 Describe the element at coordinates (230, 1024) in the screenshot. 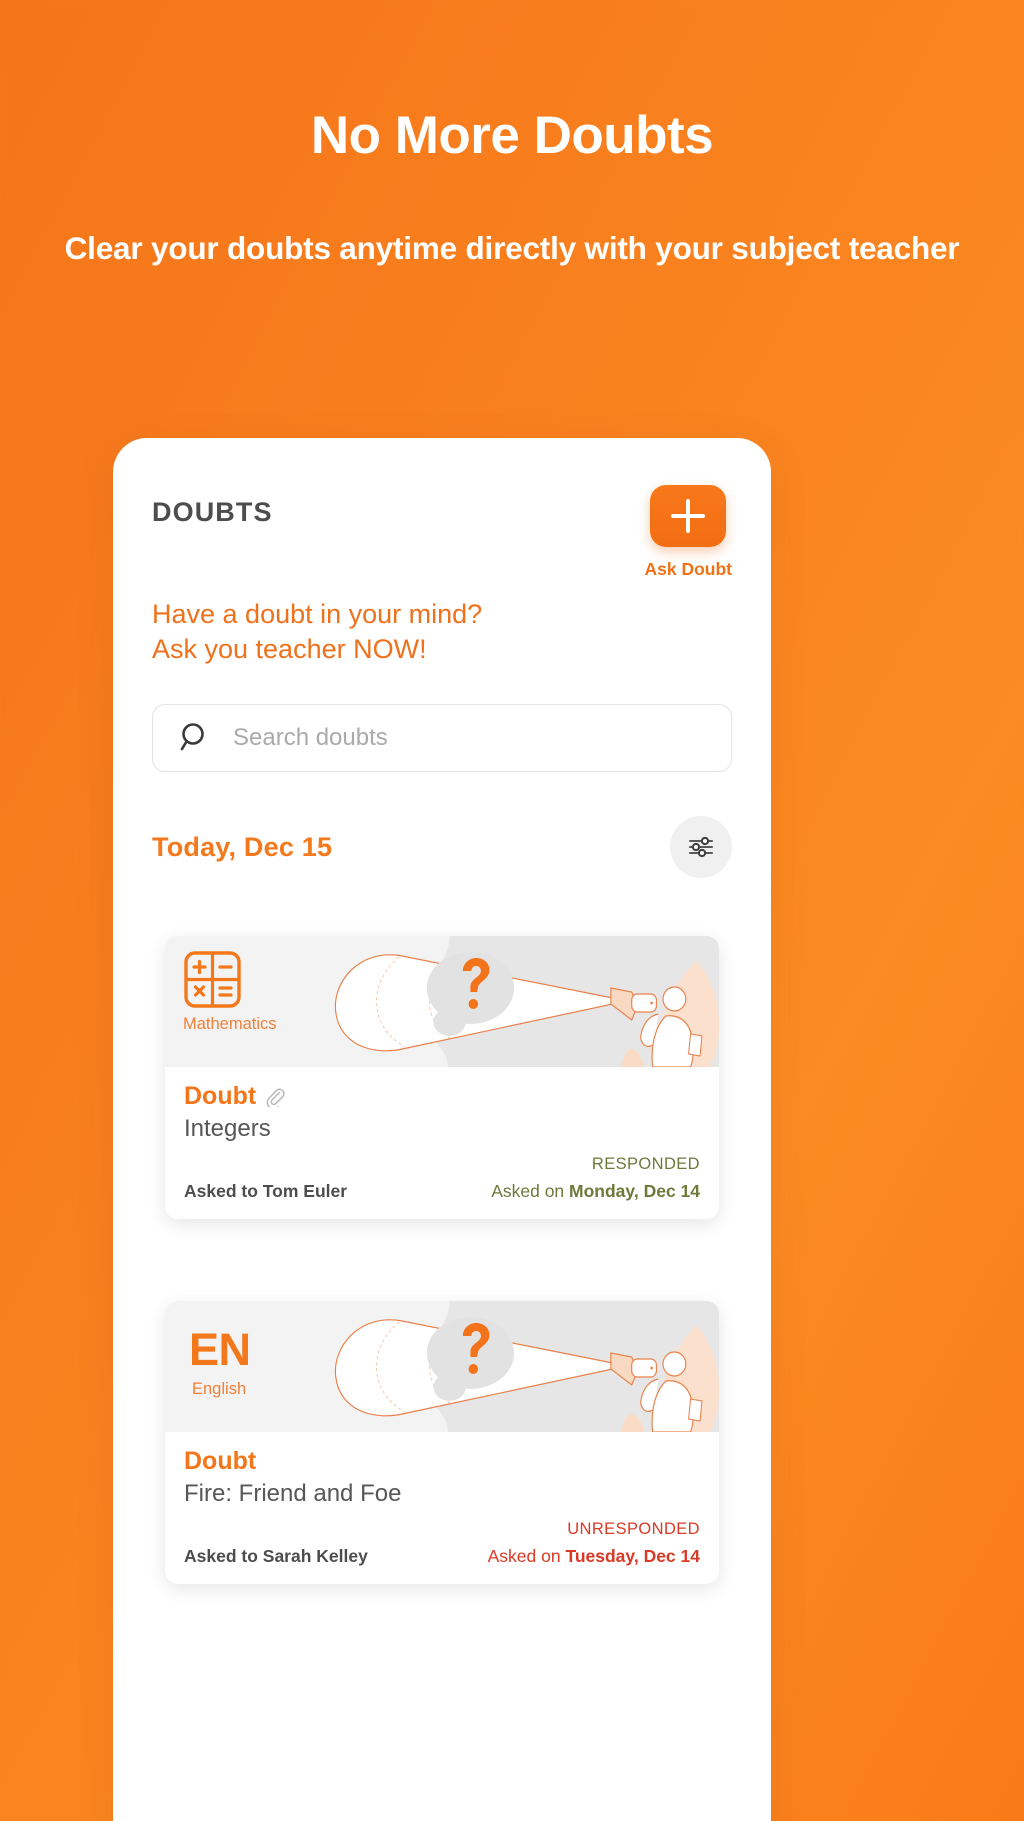

I see `subject-name: Mathematics` at that location.